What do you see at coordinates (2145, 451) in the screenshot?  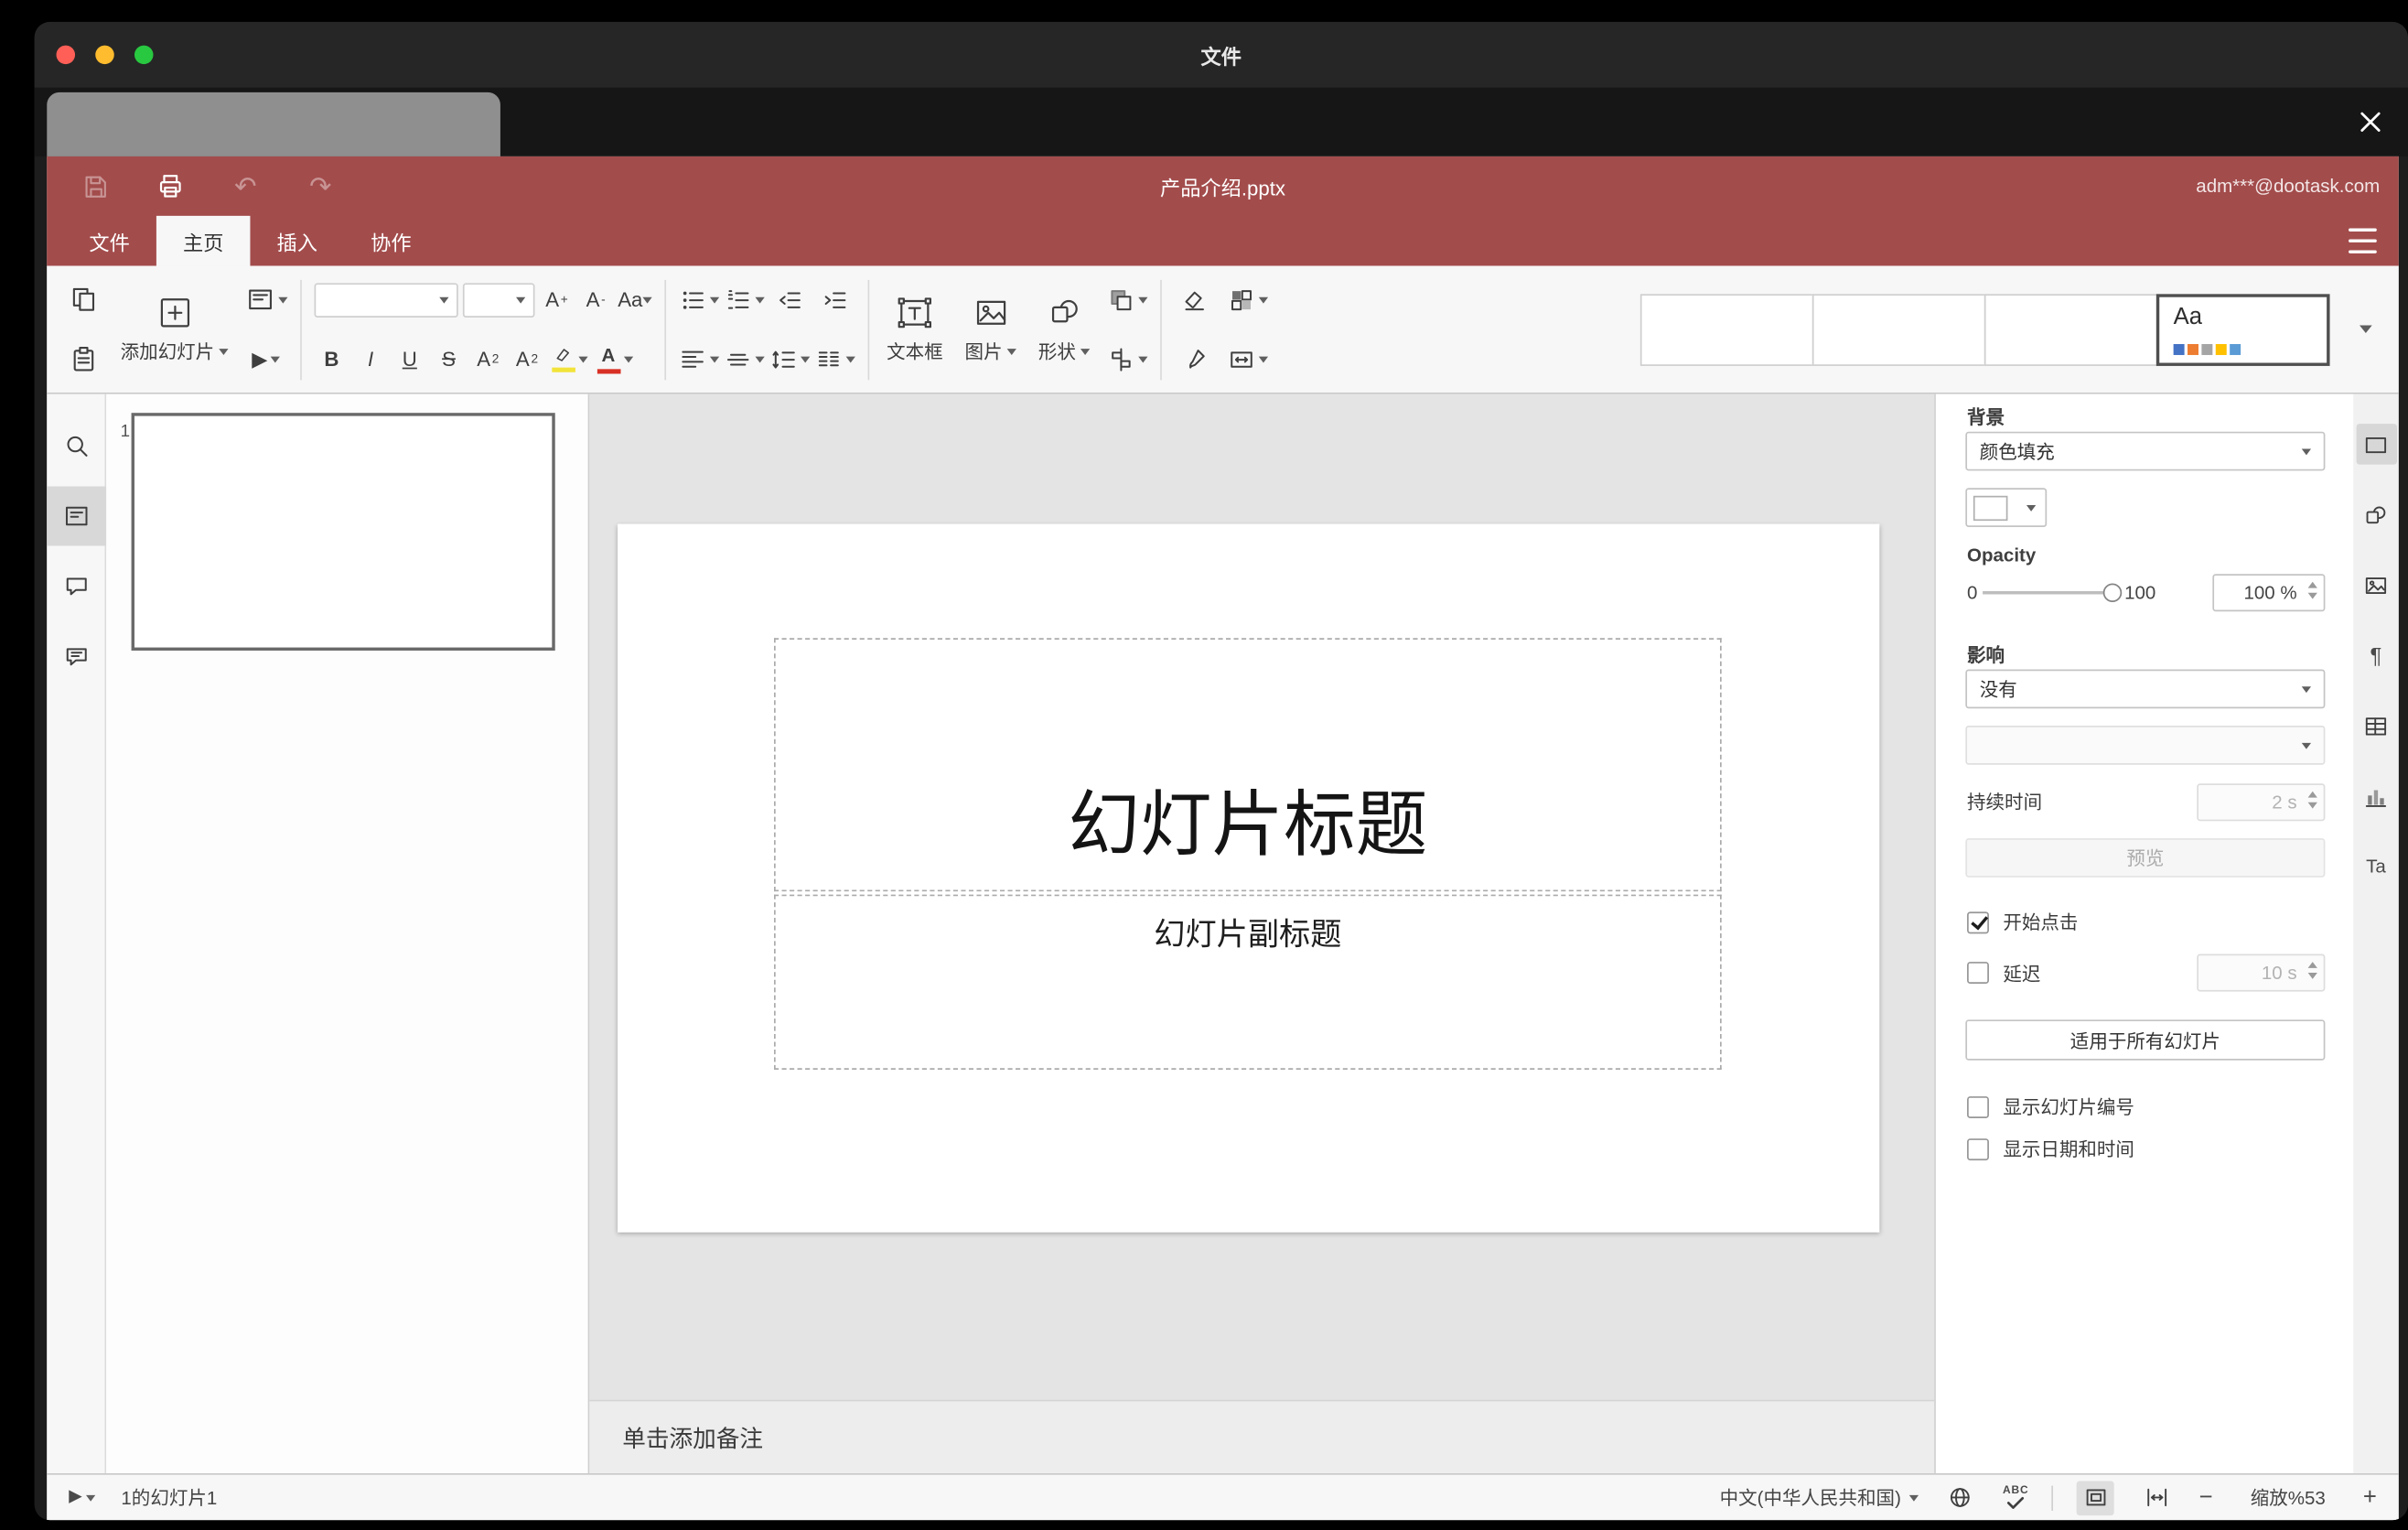 I see `fill-type-select: 颜色填充` at bounding box center [2145, 451].